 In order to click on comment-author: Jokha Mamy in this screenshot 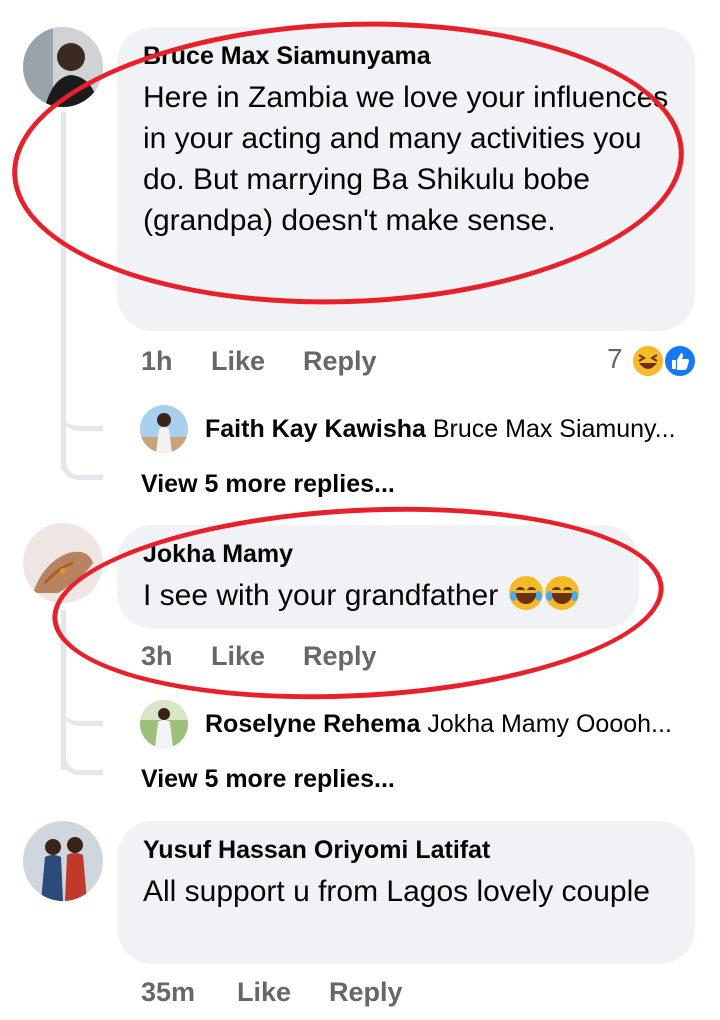, I will do `click(380, 554)`.